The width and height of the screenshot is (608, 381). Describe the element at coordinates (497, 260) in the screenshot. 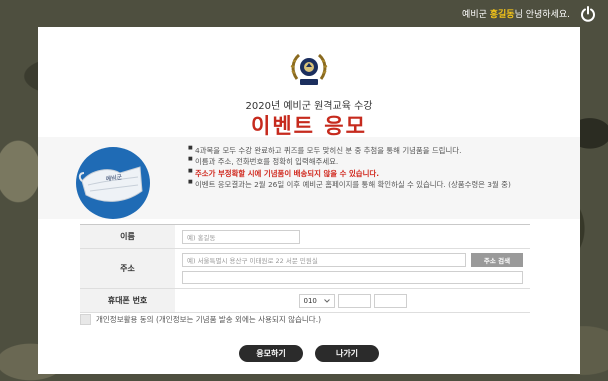

I see `address-search-button: 주소 검색` at that location.